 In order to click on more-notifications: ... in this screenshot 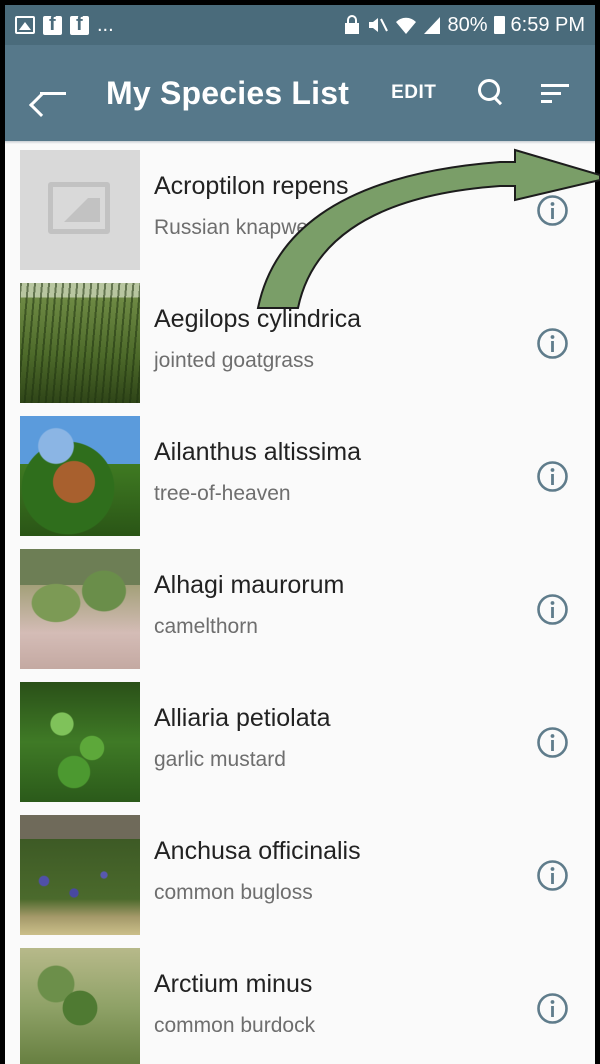, I will do `click(105, 24)`.